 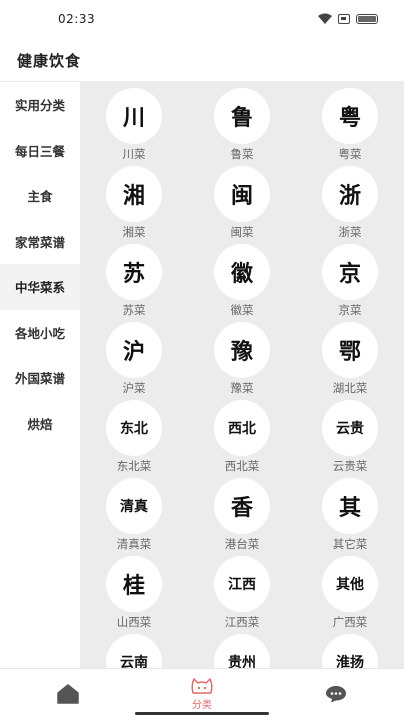 What do you see at coordinates (242, 232) in the screenshot?
I see `cuisine-label: 闽菜` at bounding box center [242, 232].